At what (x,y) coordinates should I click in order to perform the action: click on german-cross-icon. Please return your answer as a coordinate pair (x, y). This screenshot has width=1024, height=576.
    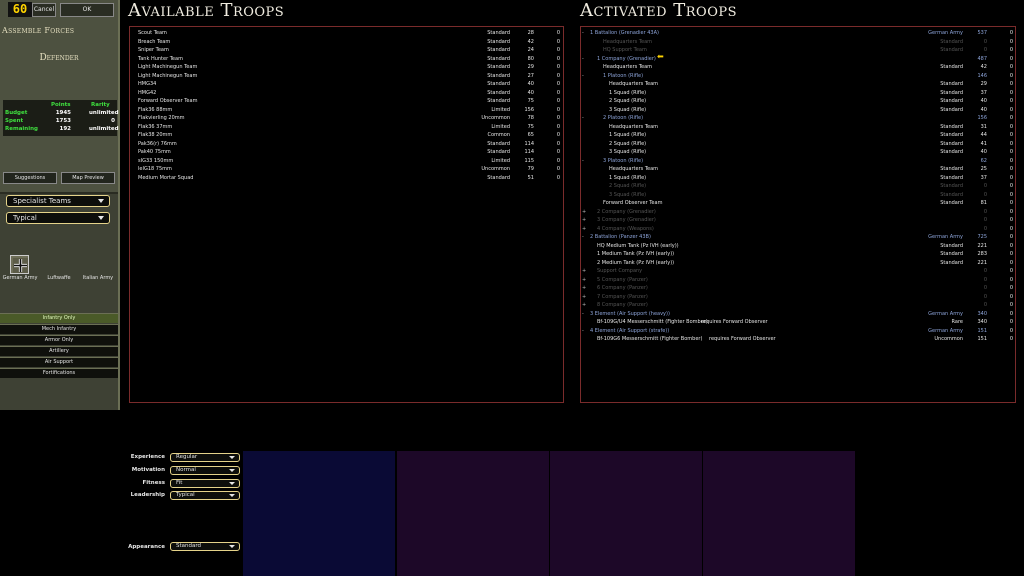
    Looking at the image, I should click on (19, 264).